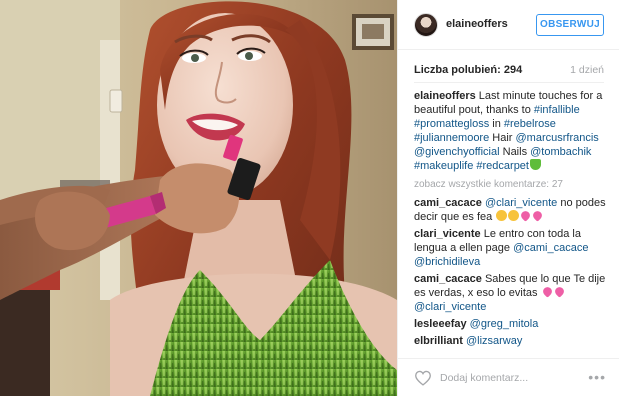 The height and width of the screenshot is (396, 619). I want to click on mention-link: @greg_mitola, so click(503, 324).